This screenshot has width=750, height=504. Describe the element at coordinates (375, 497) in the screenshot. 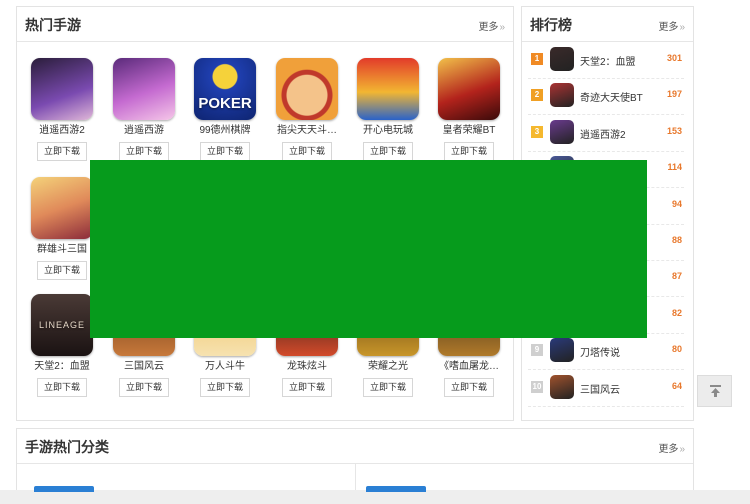

I see `page-bottom-strip` at that location.